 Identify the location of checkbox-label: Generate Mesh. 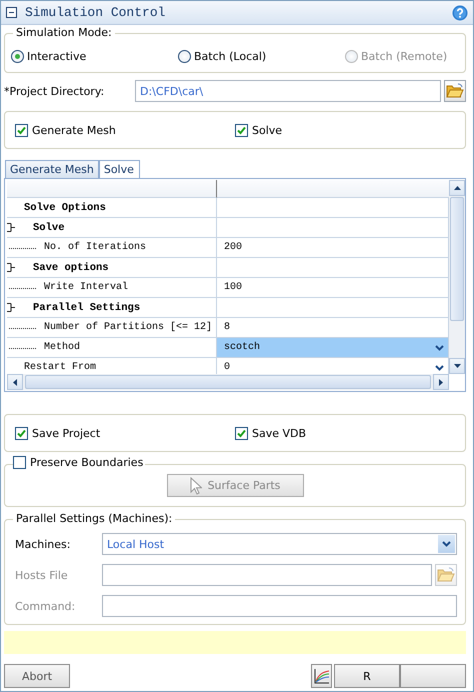
(74, 130).